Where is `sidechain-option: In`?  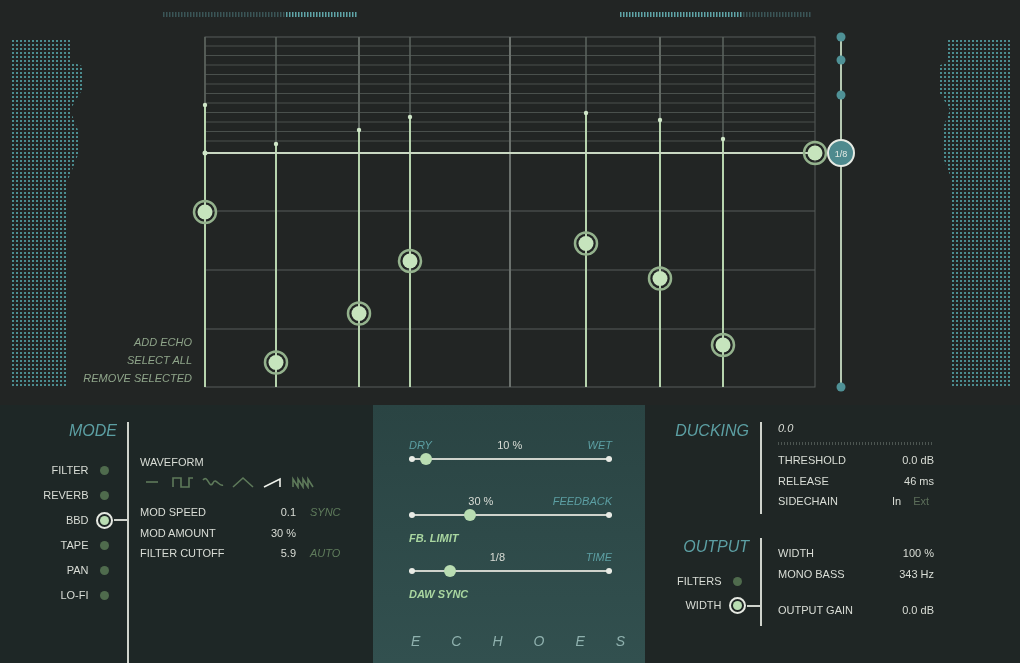
sidechain-option: In is located at coordinates (897, 502).